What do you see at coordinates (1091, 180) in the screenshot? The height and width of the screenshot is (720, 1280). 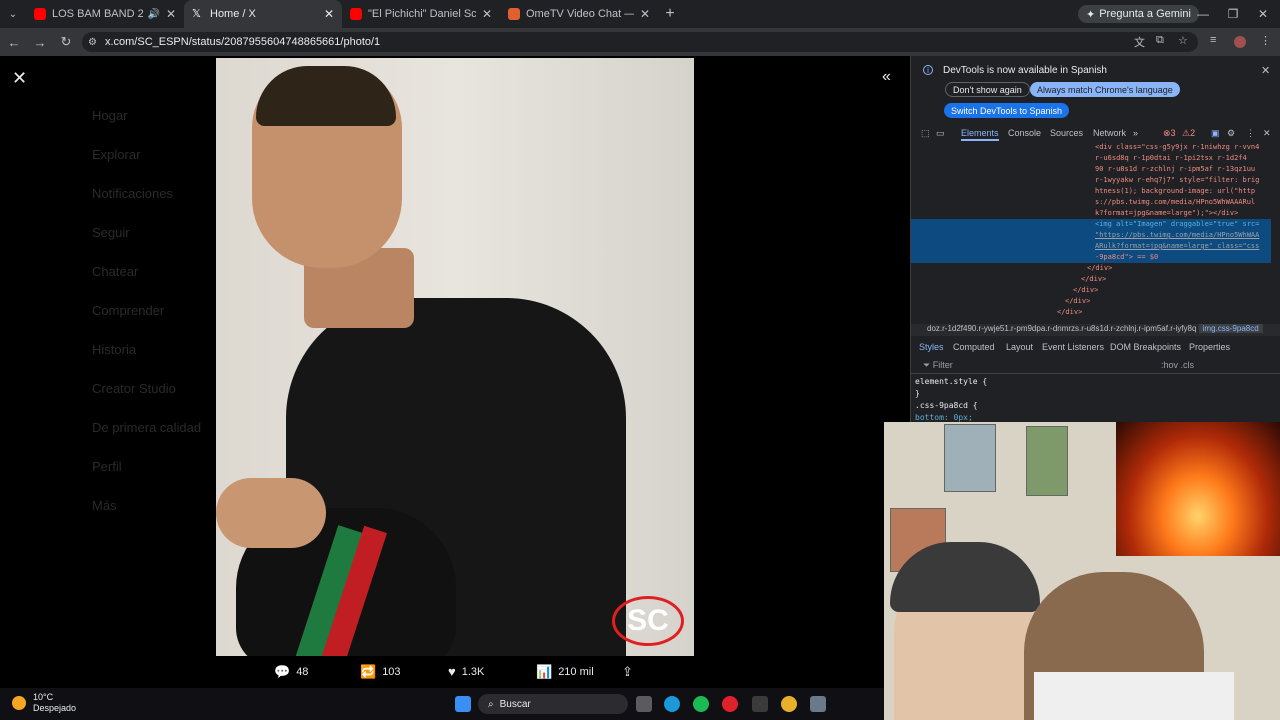 I see `dom-line: r-1wyyakw r-ehq7j7" style="filter: brig` at bounding box center [1091, 180].